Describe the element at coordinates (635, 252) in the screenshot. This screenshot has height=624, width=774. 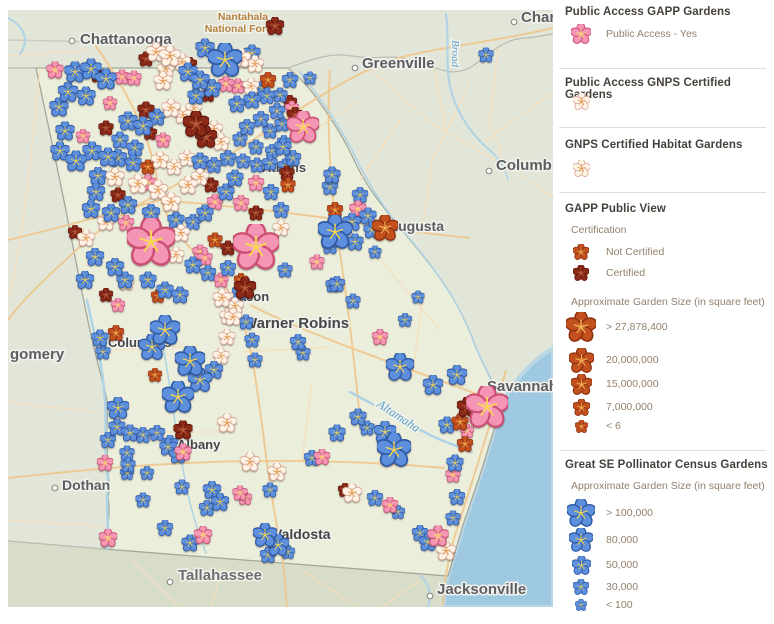
I see `legend-item-label: Not Certified` at that location.